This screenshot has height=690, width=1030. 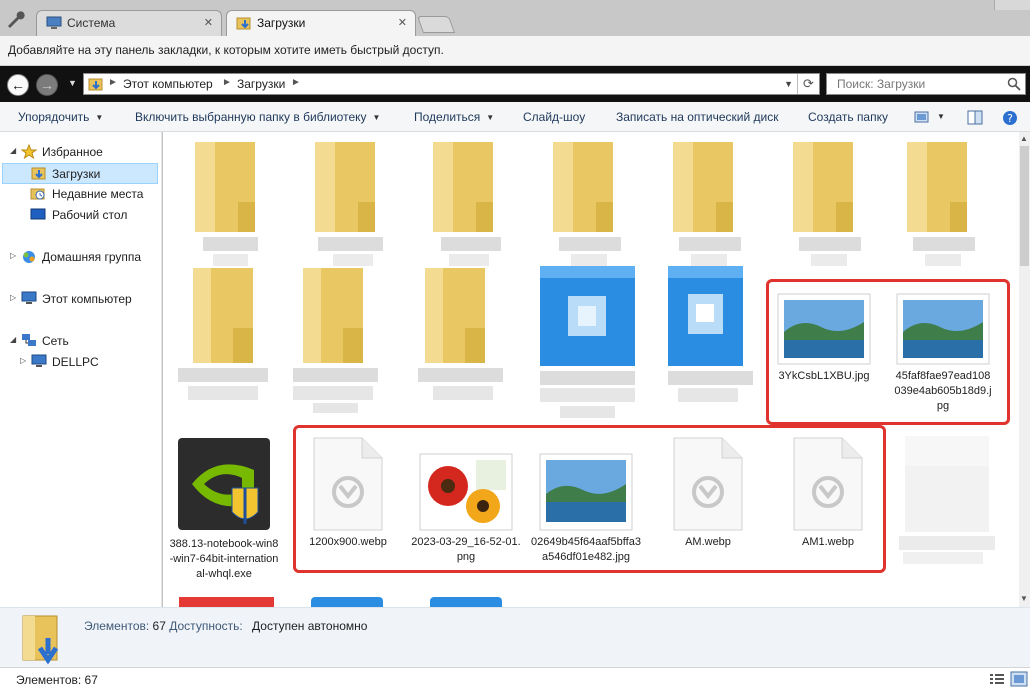 I want to click on tab-label: Система, so click(x=91, y=23).